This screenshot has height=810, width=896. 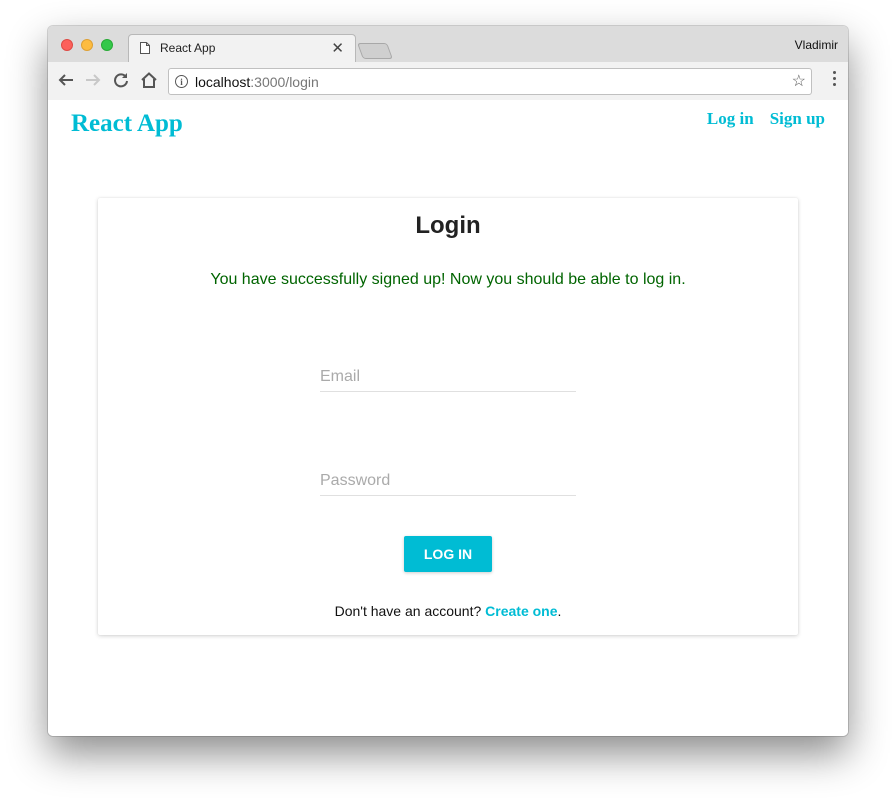 What do you see at coordinates (181, 81) in the screenshot?
I see `info-icon: i` at bounding box center [181, 81].